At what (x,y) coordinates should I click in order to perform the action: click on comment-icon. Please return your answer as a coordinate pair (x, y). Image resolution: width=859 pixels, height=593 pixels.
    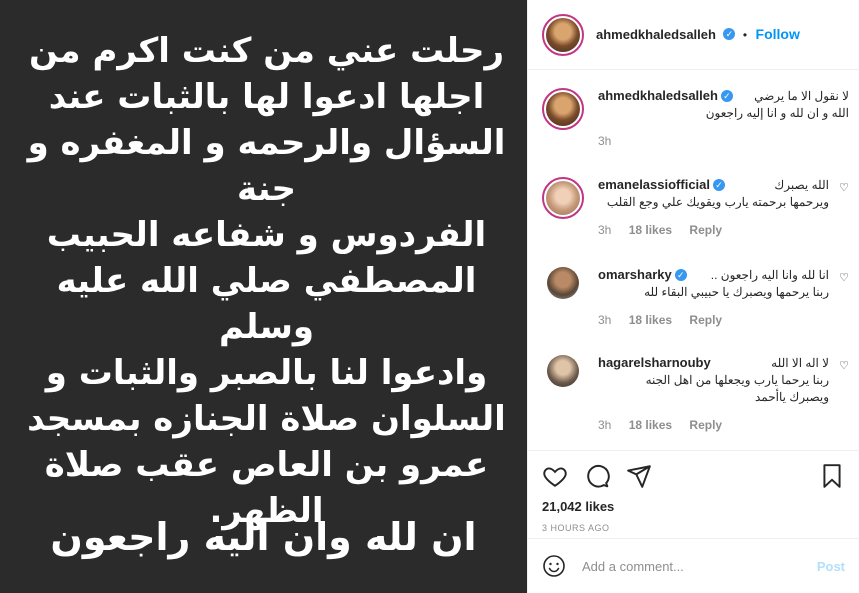
    Looking at the image, I should click on (597, 476).